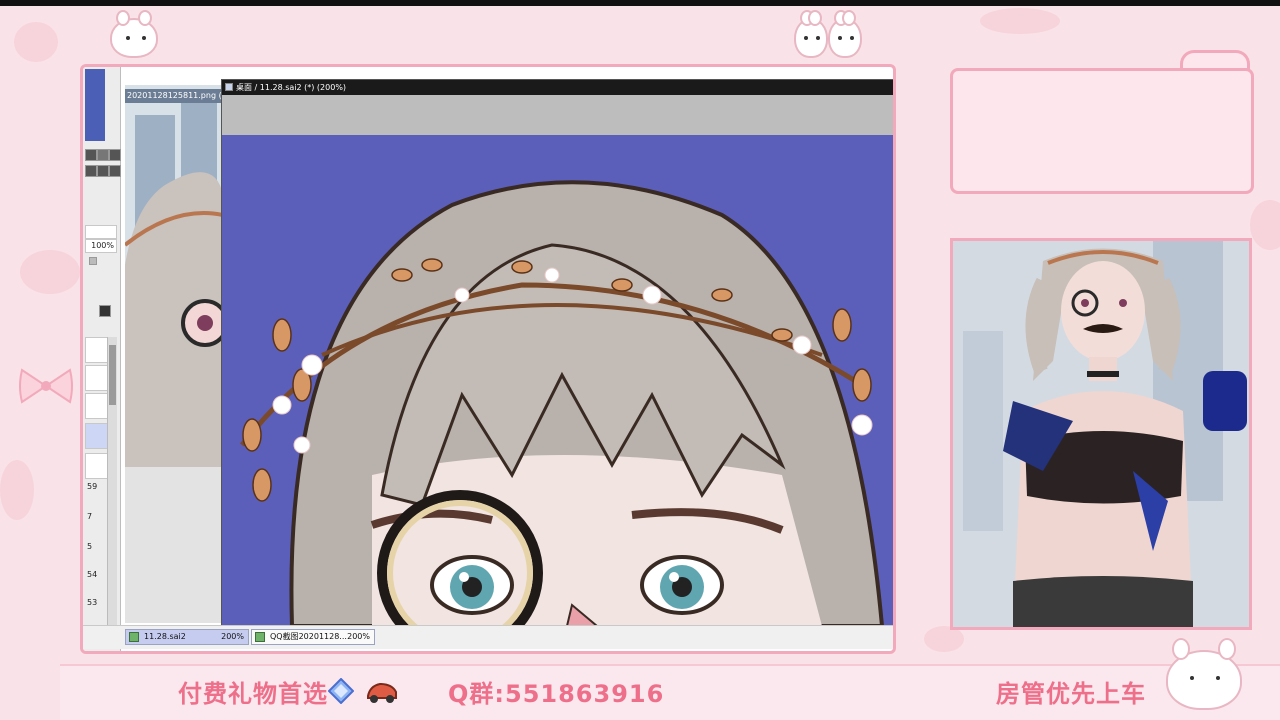  Describe the element at coordinates (291, 87) in the screenshot. I see `document-title: 桌面 / 11.28.sai2 (*) (200%)` at that location.